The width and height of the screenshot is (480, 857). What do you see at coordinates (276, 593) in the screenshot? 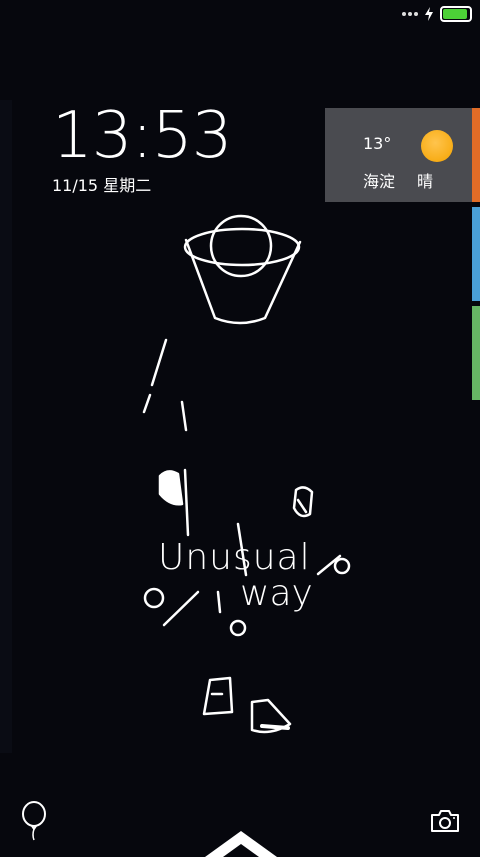
I see `wallpaper-text-line2: way` at bounding box center [276, 593].